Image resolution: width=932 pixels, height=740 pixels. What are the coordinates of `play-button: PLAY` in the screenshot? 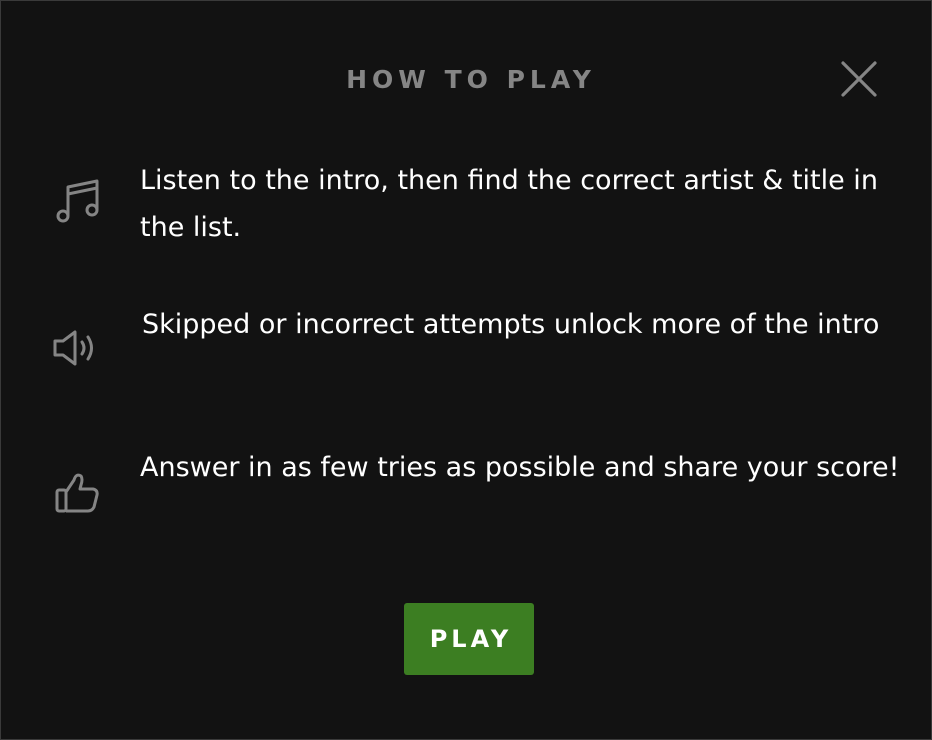 It's located at (469, 639).